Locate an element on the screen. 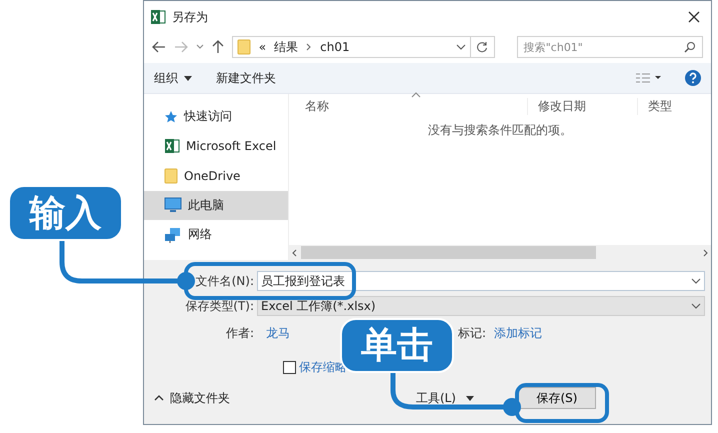 The width and height of the screenshot is (718, 433). new-folder-button: 新建文件夹 is located at coordinates (246, 78).